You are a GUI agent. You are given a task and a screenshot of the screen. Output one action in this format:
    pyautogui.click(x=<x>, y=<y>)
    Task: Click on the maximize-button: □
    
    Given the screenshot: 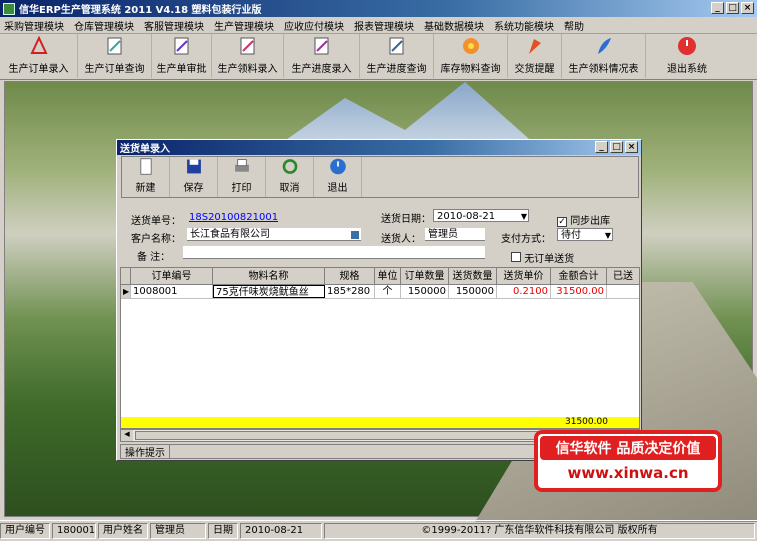 What is the action you would take?
    pyautogui.click(x=732, y=8)
    